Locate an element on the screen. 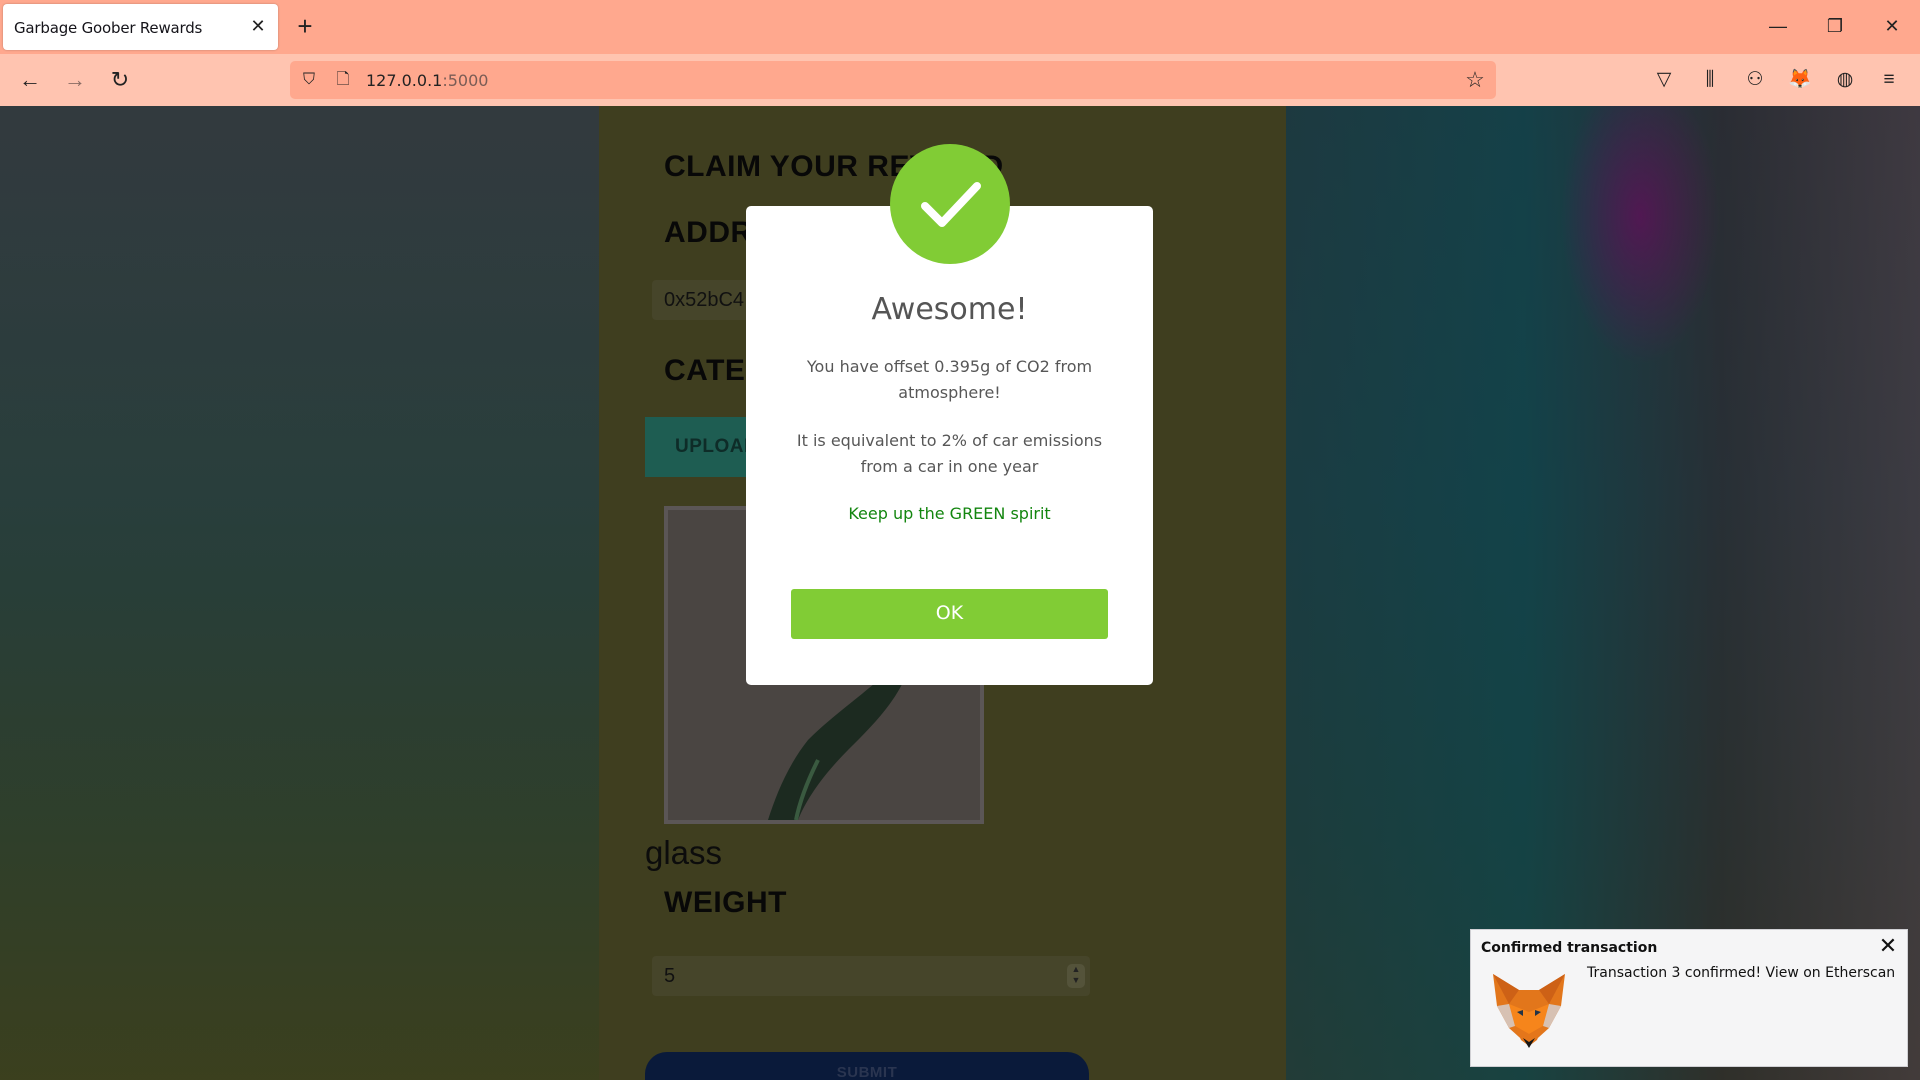  navigation-bar: ← → ↻ ⛉ 🗋 127.0.0.1:5000 ☆ ▽ ⫼ ⚇ 🦊 ◍ ≡ is located at coordinates (960, 80).